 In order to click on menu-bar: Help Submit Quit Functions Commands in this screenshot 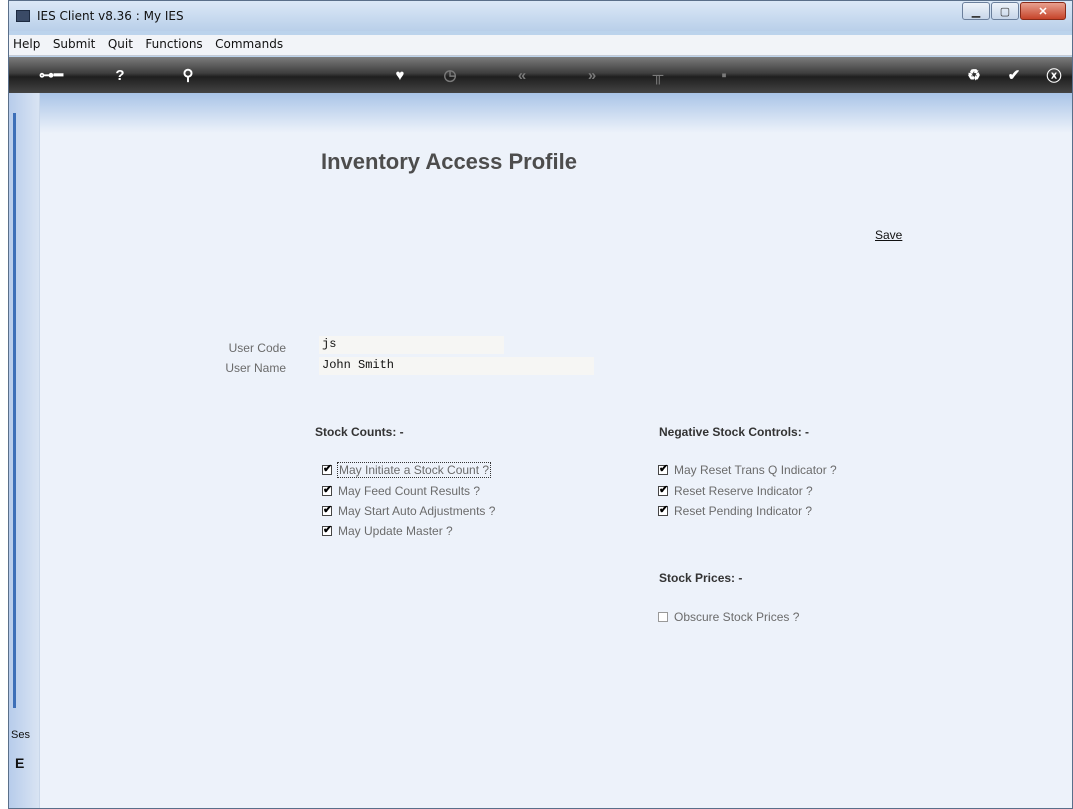, I will do `click(540, 45)`.